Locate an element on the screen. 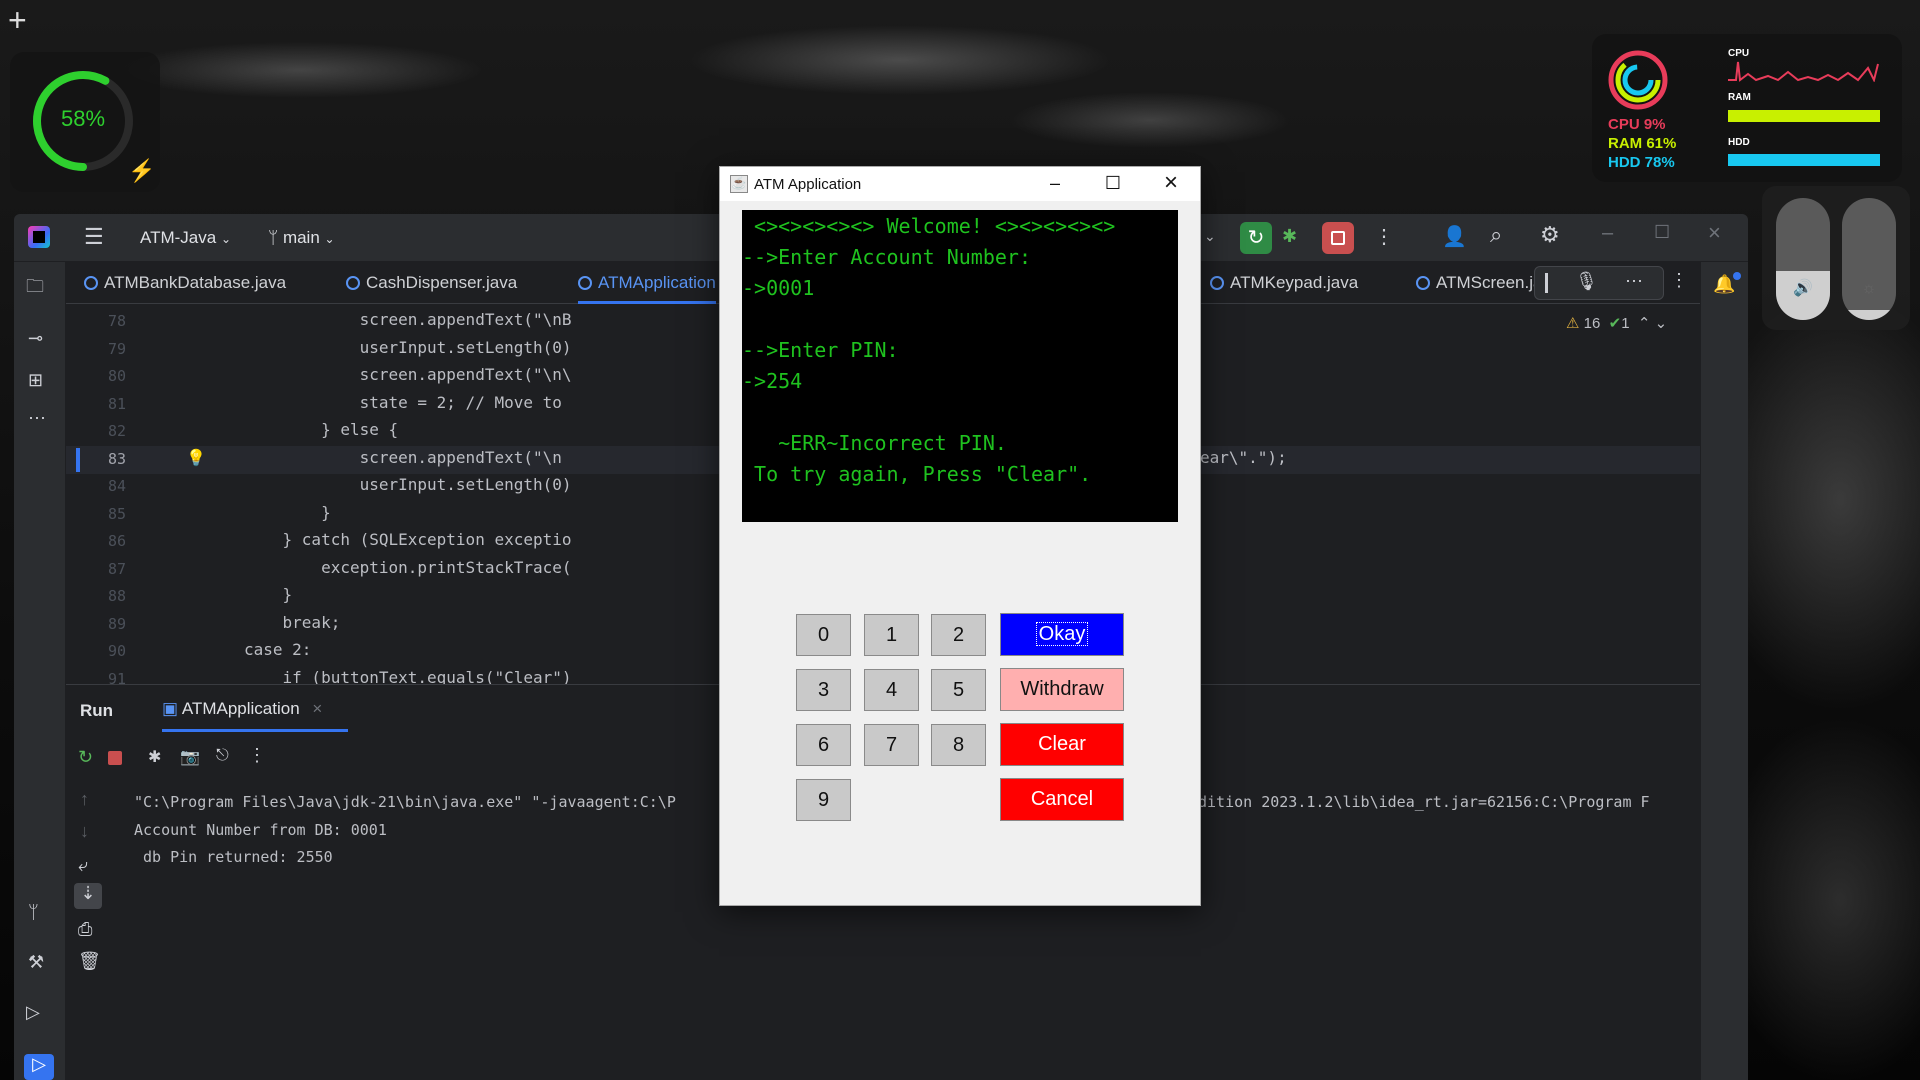 Image resolution: width=1920 pixels, height=1080 pixels. key-6: 6 is located at coordinates (823, 745).